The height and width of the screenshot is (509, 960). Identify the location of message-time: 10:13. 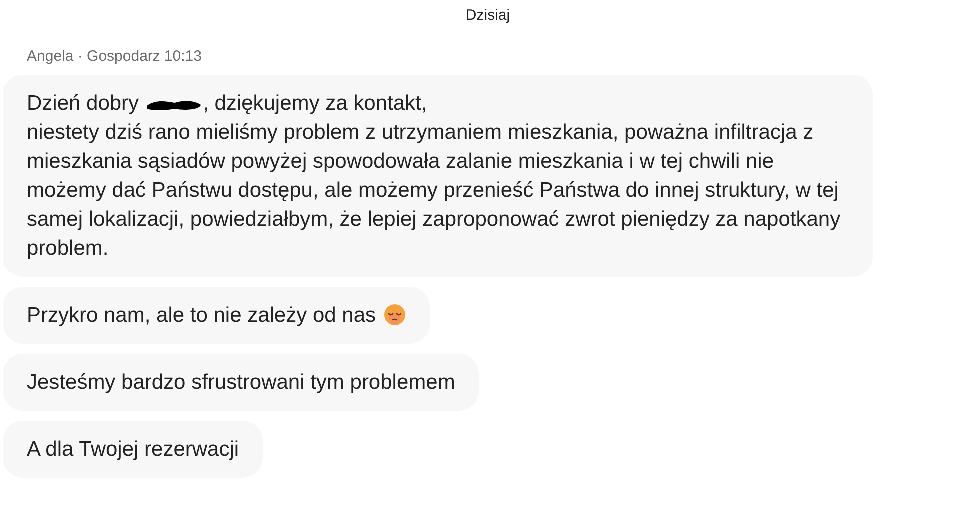
(183, 57).